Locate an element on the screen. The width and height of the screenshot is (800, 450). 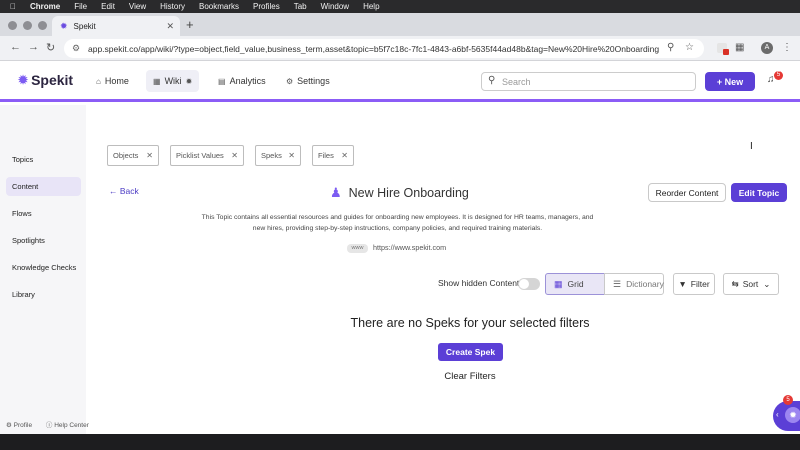
nav-analytics-label: Analytics is located at coordinates (247, 81).